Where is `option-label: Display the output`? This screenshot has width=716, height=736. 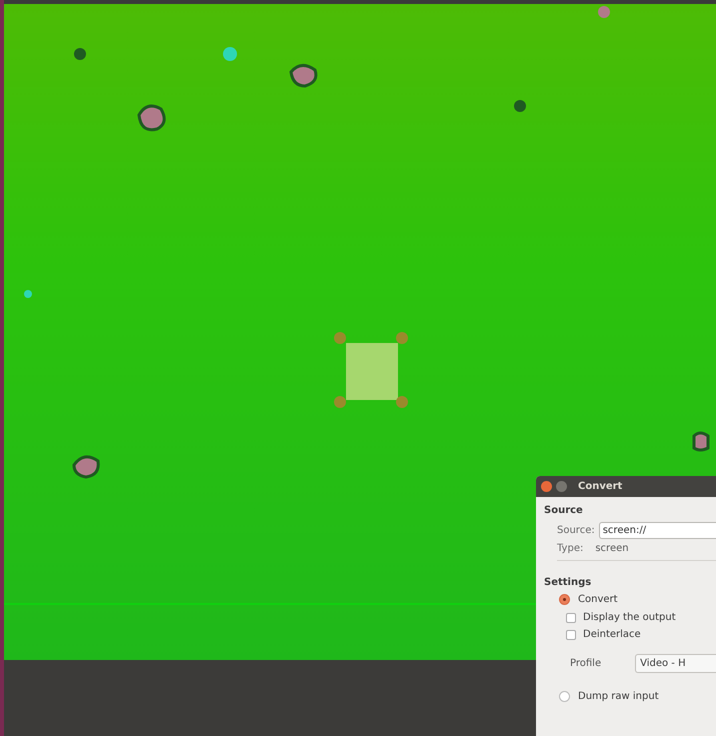
option-label: Display the output is located at coordinates (629, 617).